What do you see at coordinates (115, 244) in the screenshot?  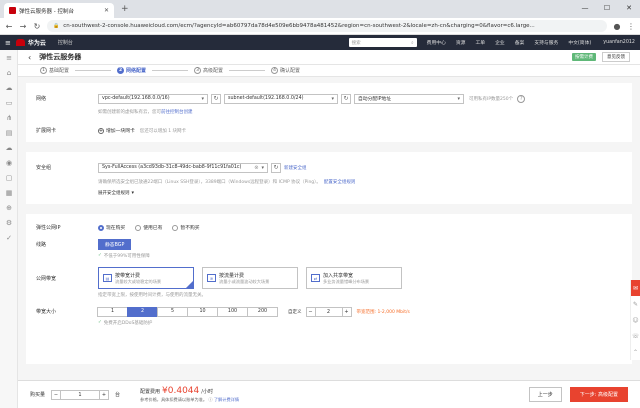 I see `line-bgp-option: 静态BGP` at bounding box center [115, 244].